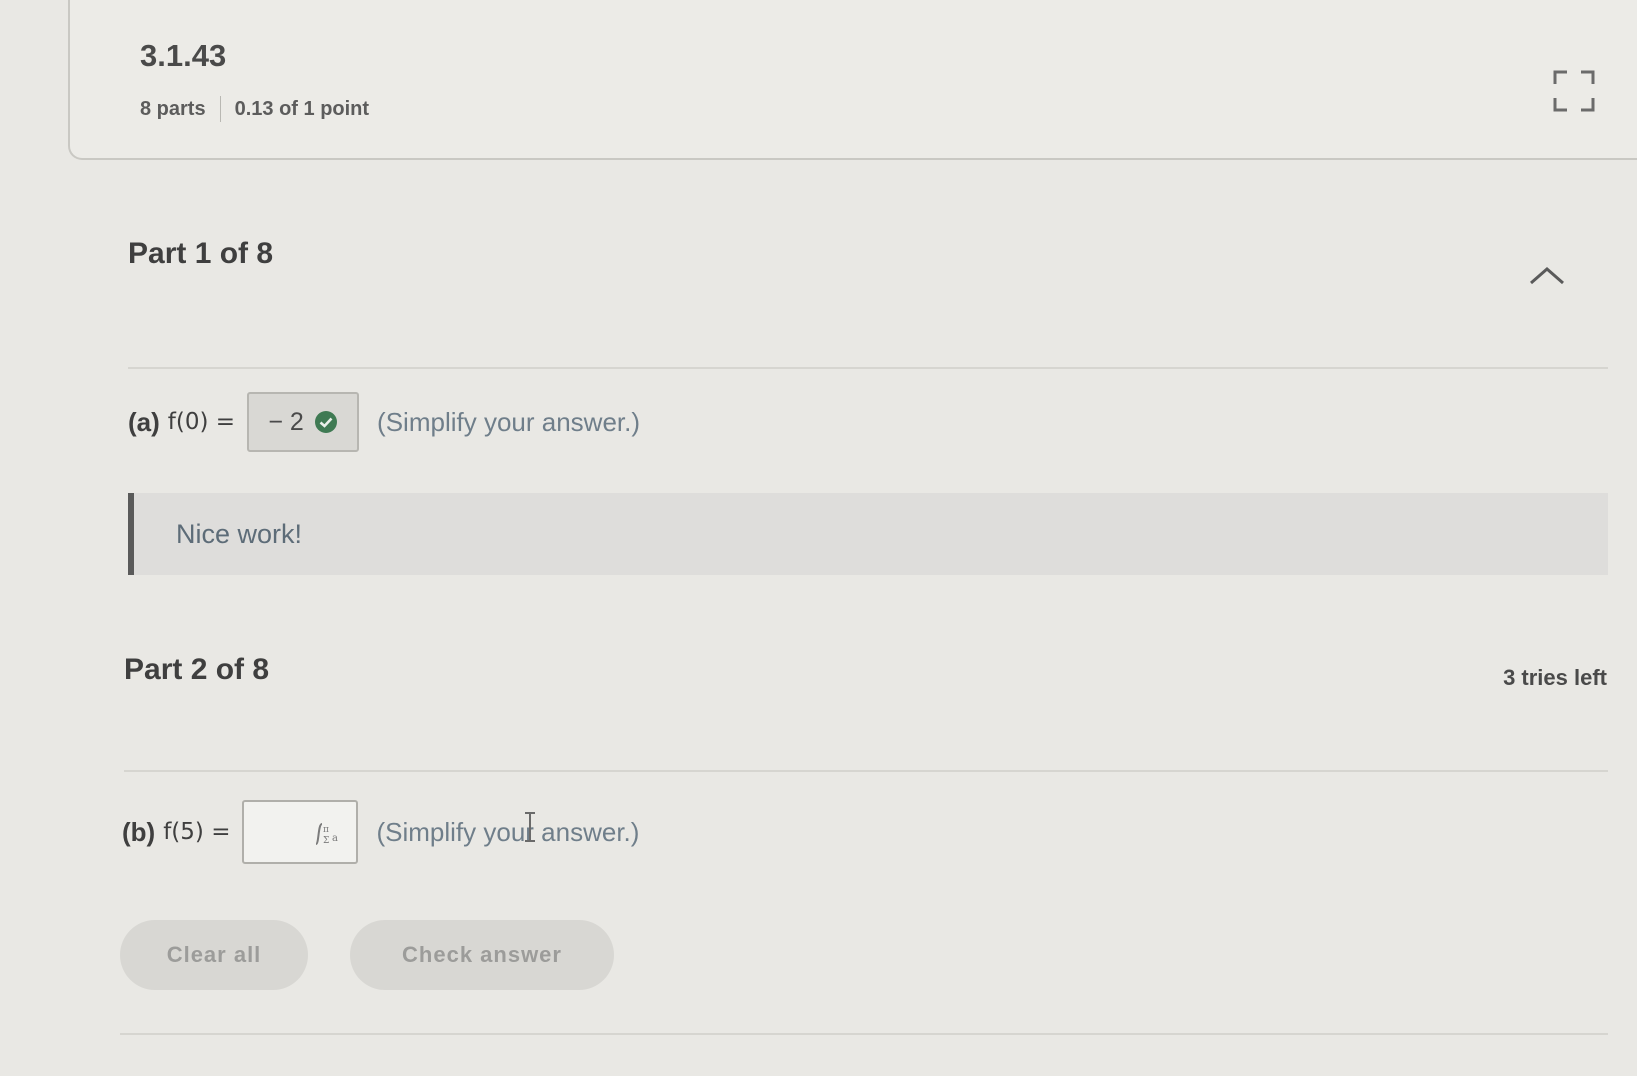 The height and width of the screenshot is (1076, 1637). What do you see at coordinates (508, 831) in the screenshot?
I see `question-b-instruction: (Simplify your answer.)` at bounding box center [508, 831].